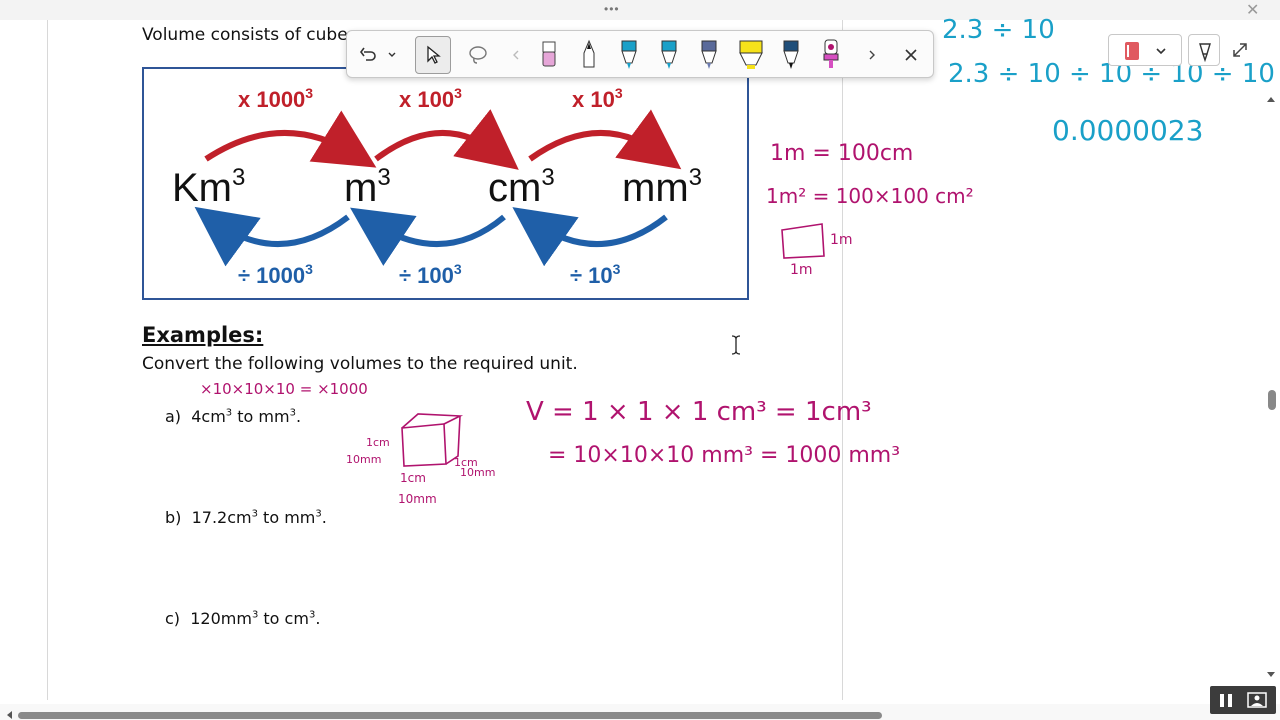  What do you see at coordinates (1271, 98) in the screenshot?
I see `scroll-up-icon` at bounding box center [1271, 98].